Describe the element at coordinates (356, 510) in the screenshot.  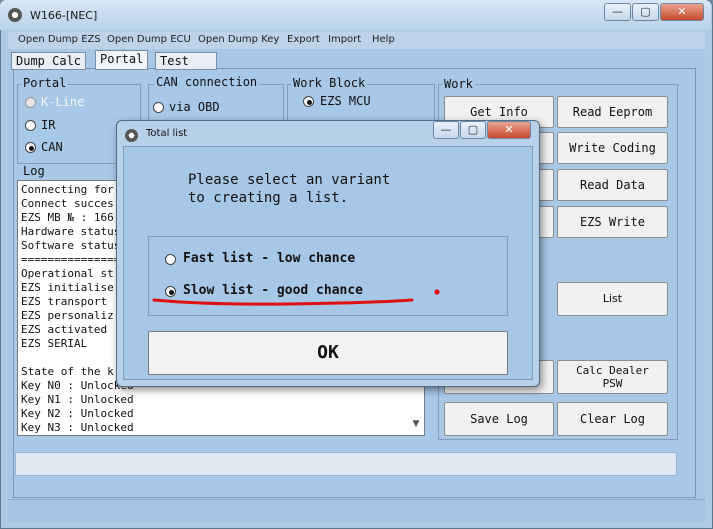
I see `status-bar` at that location.